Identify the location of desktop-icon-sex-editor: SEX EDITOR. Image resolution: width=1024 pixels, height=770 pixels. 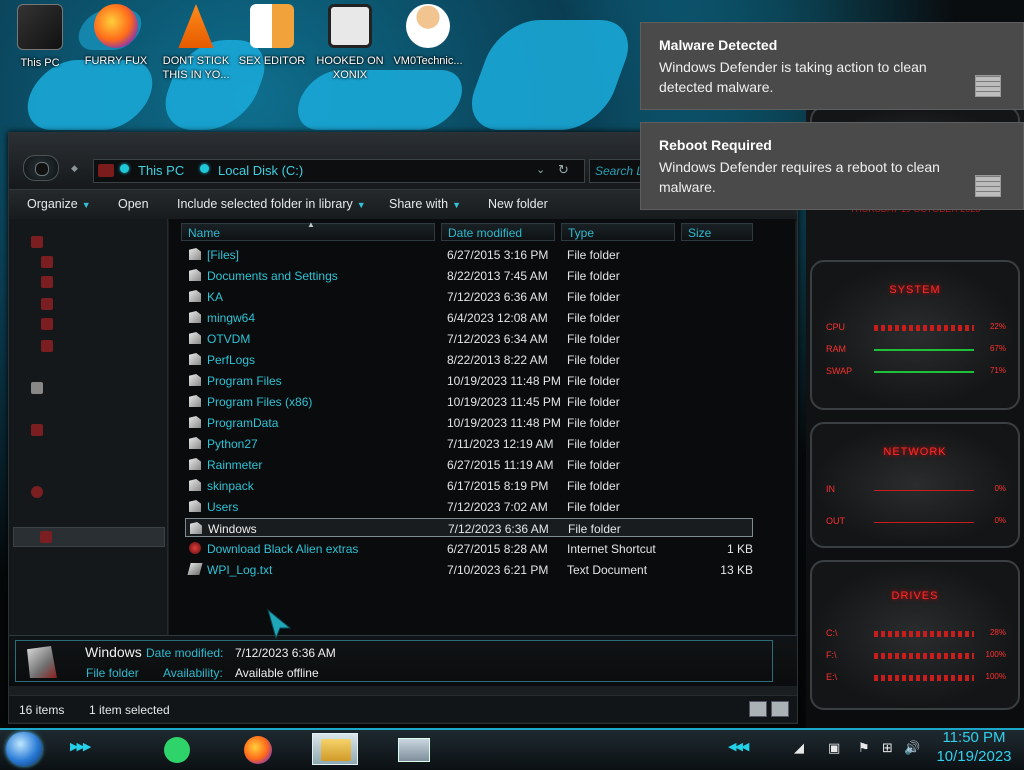
(272, 36).